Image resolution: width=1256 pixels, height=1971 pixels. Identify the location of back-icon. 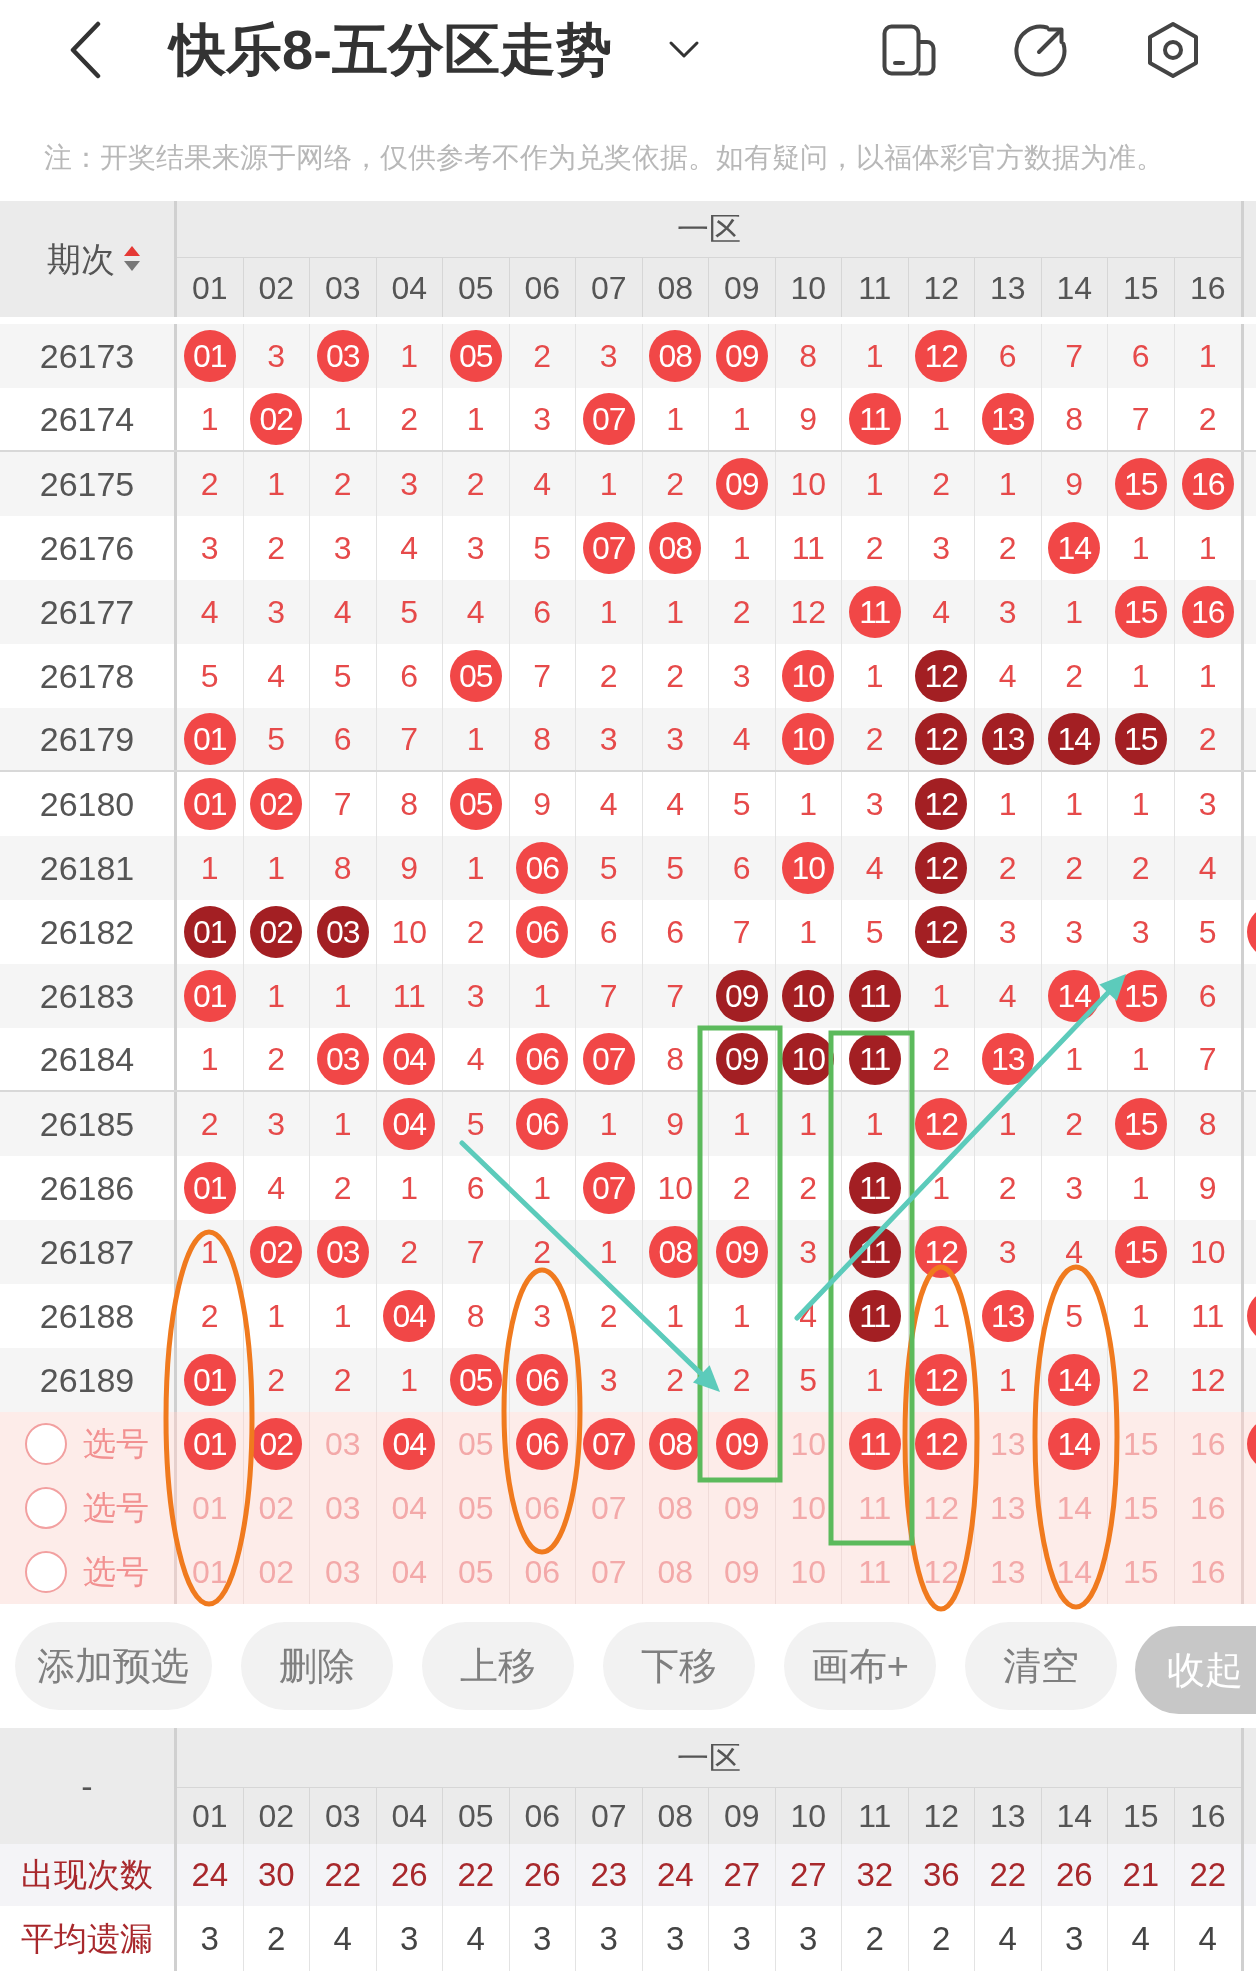
(85, 50).